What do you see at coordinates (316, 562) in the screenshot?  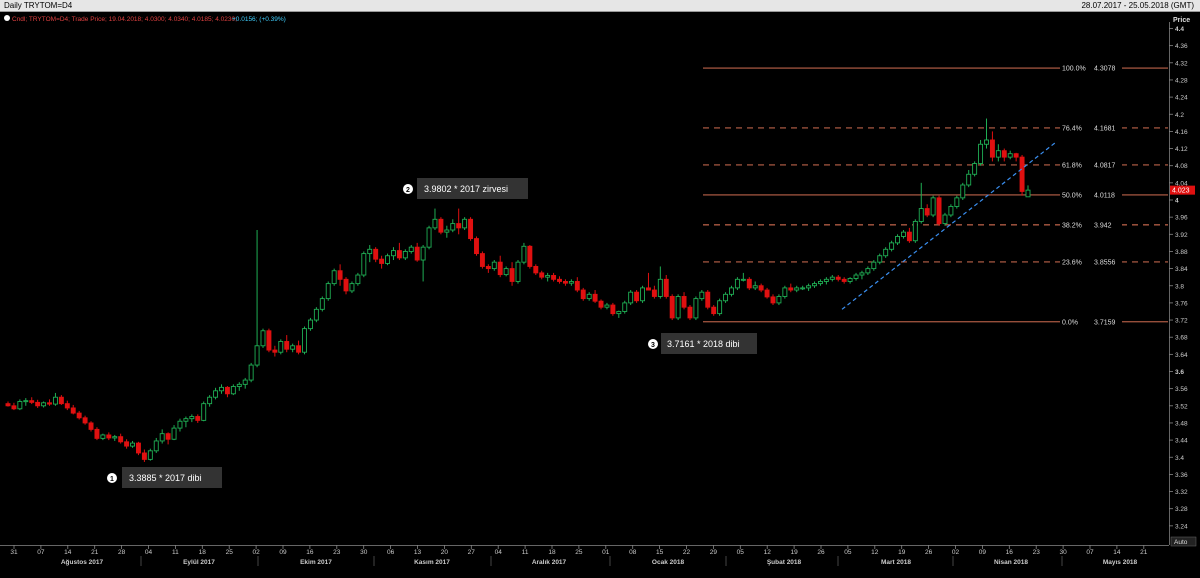 I see `month-label: Ekim 2017` at bounding box center [316, 562].